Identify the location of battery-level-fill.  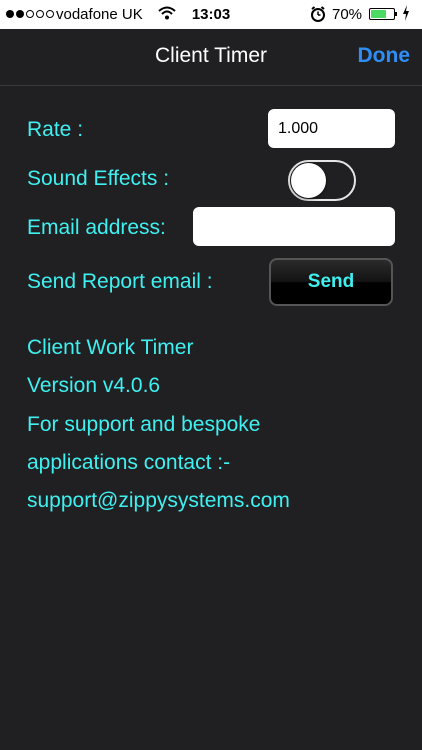
(378, 14).